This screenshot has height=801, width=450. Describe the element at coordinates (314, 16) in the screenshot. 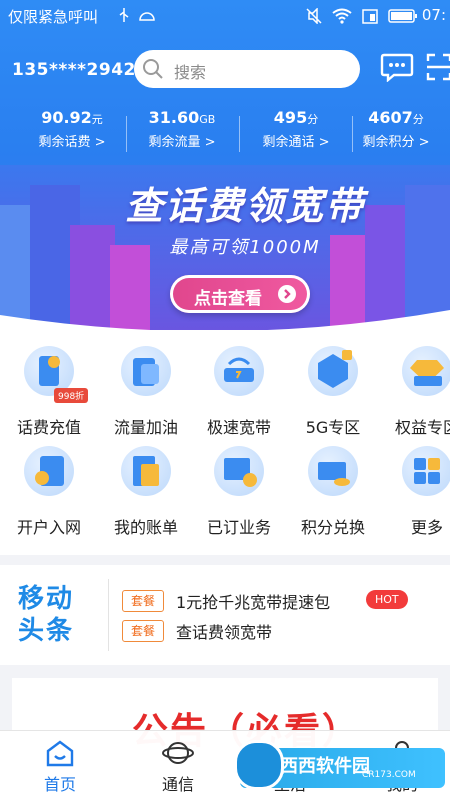

I see `mute-icon` at that location.